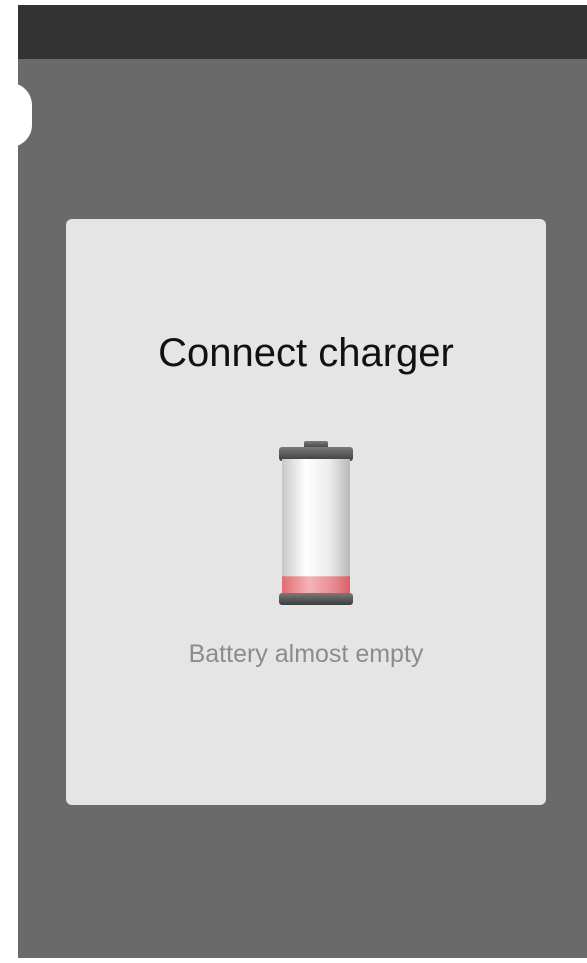  Describe the element at coordinates (302, 32) in the screenshot. I see `status-bar` at that location.